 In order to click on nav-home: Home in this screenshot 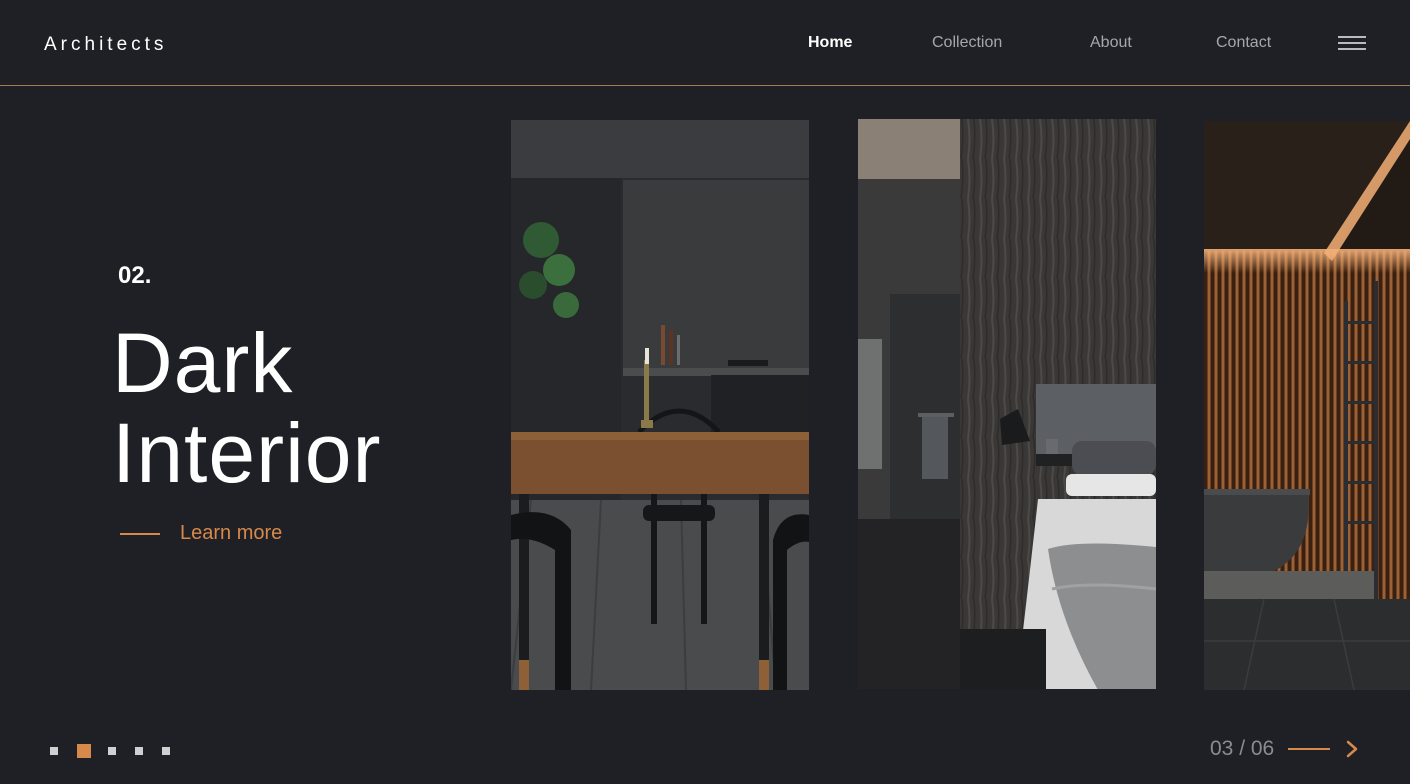, I will do `click(870, 43)`.